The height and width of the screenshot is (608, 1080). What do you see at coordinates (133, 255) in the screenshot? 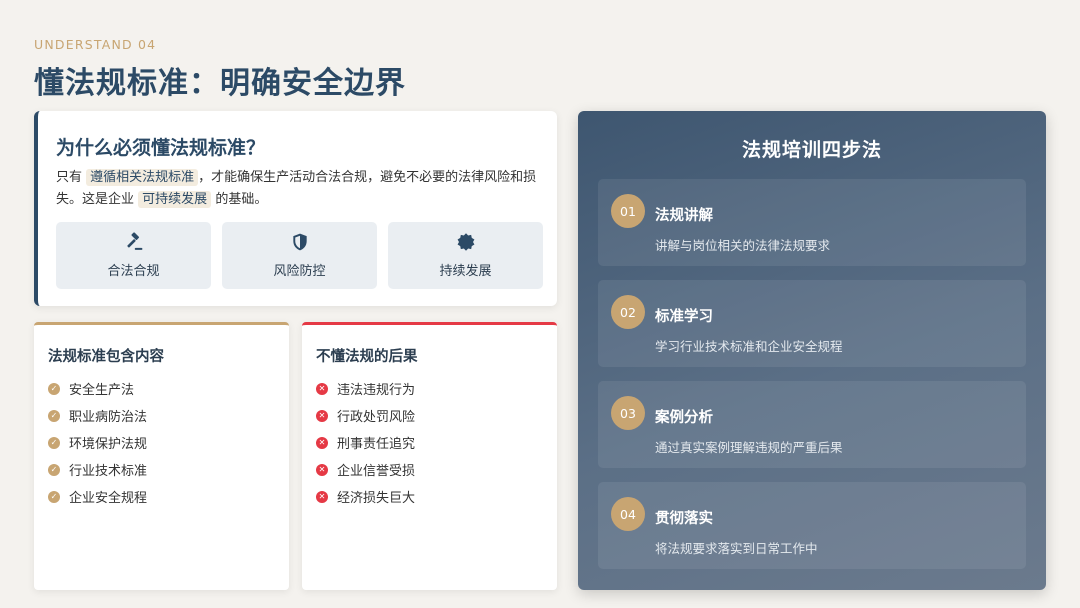
I see `chip-compliance: 合法合规` at bounding box center [133, 255].